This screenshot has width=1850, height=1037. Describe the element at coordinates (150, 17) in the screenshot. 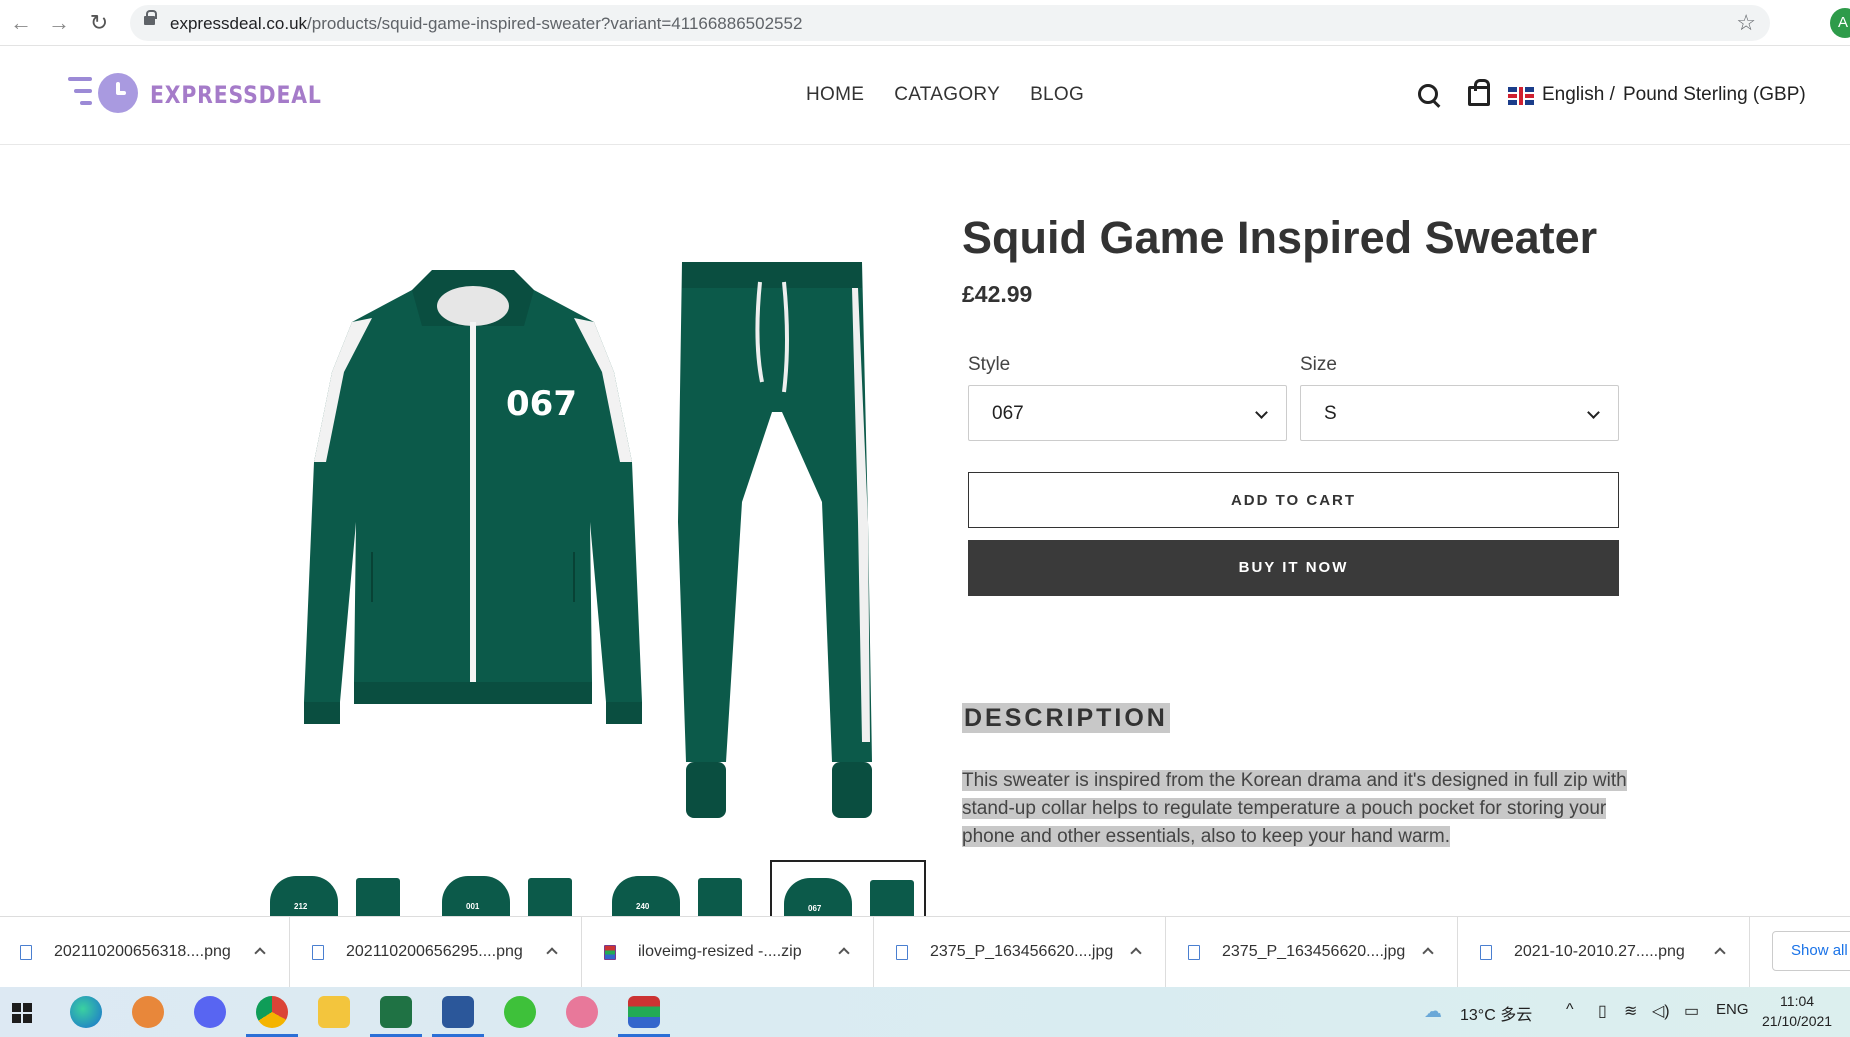

I see `lock-icon` at that location.